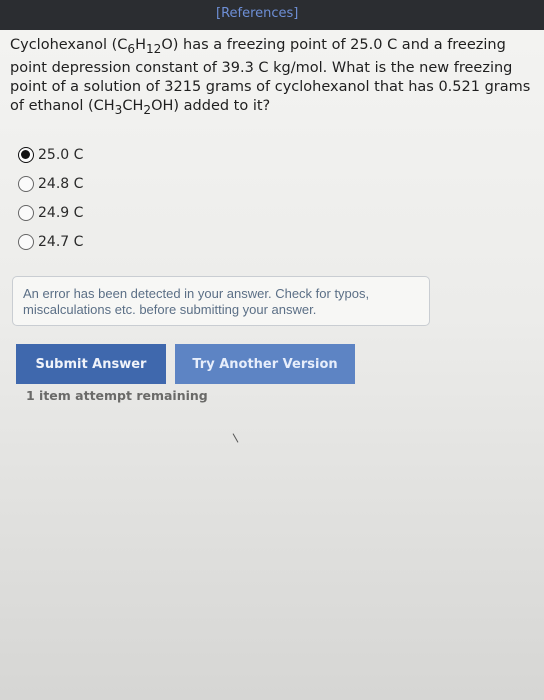 The height and width of the screenshot is (700, 544). What do you see at coordinates (140, 45) in the screenshot?
I see `question-text-part: H` at bounding box center [140, 45].